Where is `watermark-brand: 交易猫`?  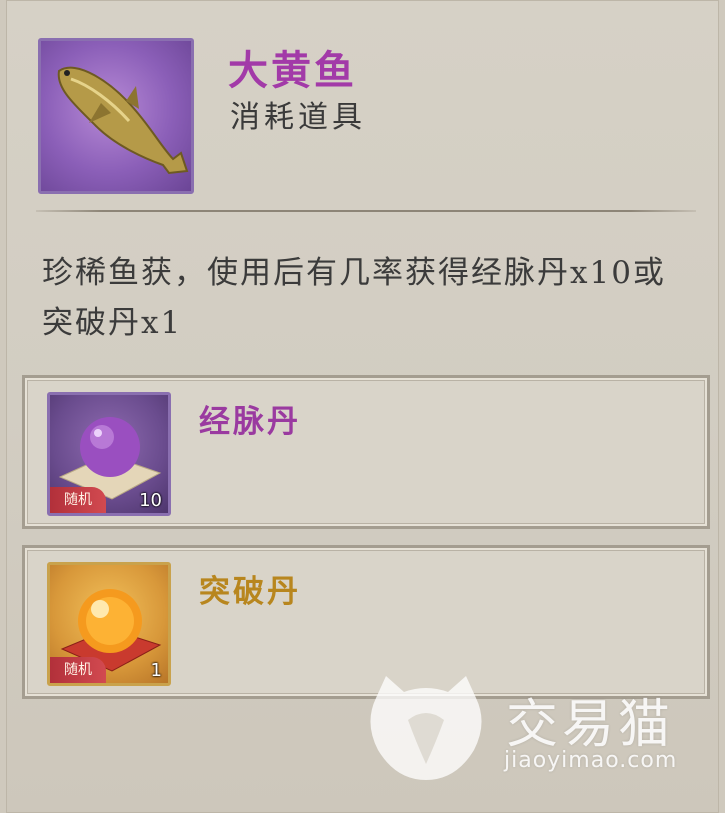 watermark-brand: 交易猫 is located at coordinates (590, 725).